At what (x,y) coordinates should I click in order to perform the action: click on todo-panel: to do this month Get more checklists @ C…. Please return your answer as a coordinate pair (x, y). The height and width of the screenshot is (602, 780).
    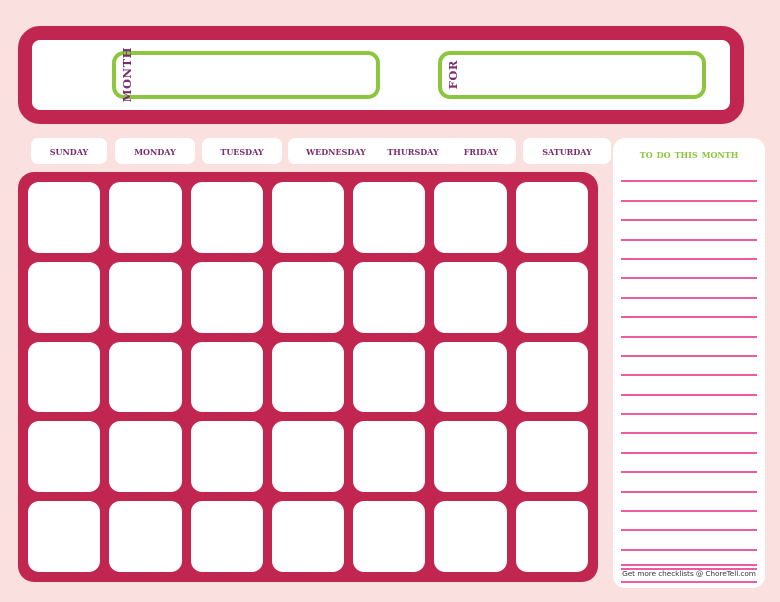
    Looking at the image, I should click on (689, 363).